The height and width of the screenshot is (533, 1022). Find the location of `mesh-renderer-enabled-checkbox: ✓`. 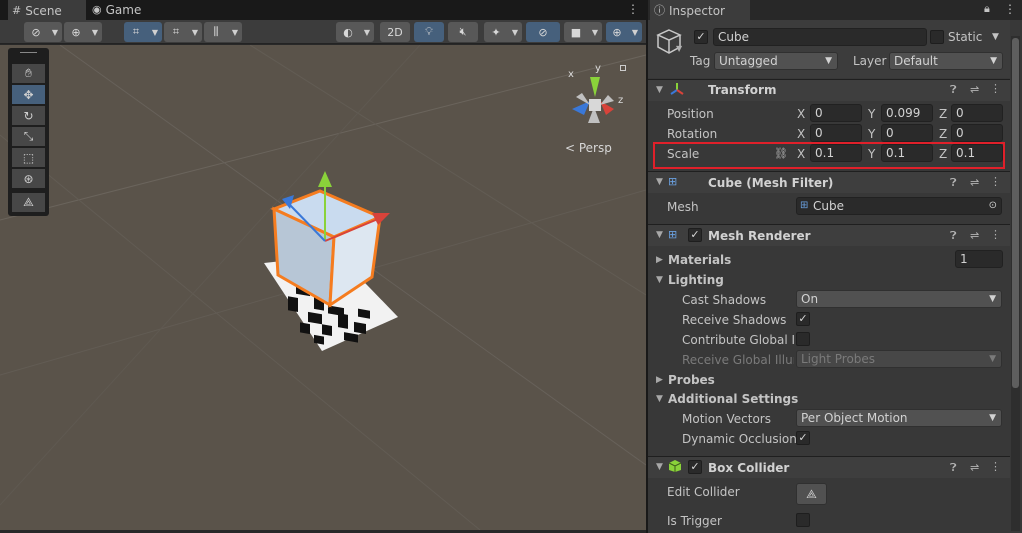

mesh-renderer-enabled-checkbox: ✓ is located at coordinates (695, 235).